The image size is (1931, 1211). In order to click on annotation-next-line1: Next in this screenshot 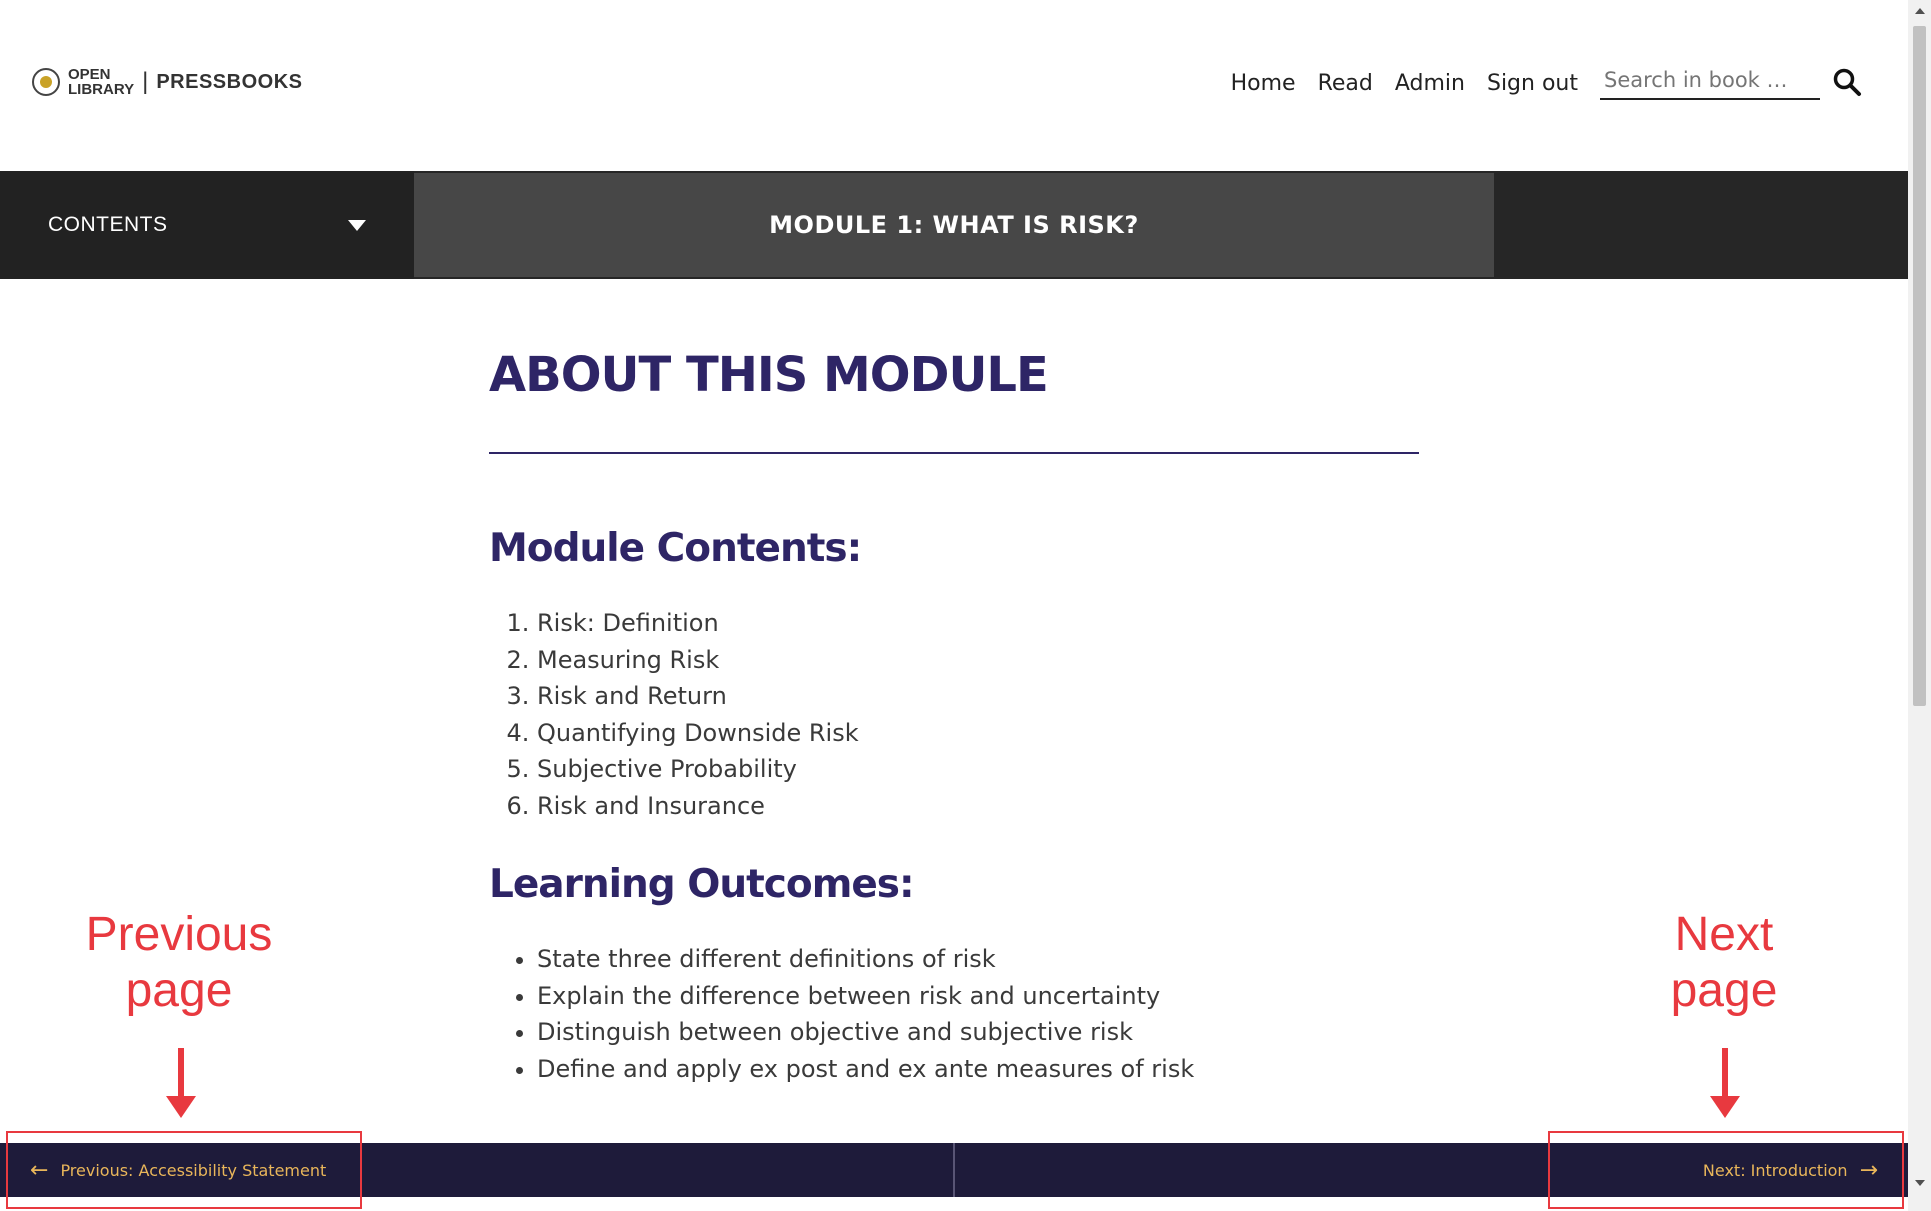, I will do `click(1724, 934)`.